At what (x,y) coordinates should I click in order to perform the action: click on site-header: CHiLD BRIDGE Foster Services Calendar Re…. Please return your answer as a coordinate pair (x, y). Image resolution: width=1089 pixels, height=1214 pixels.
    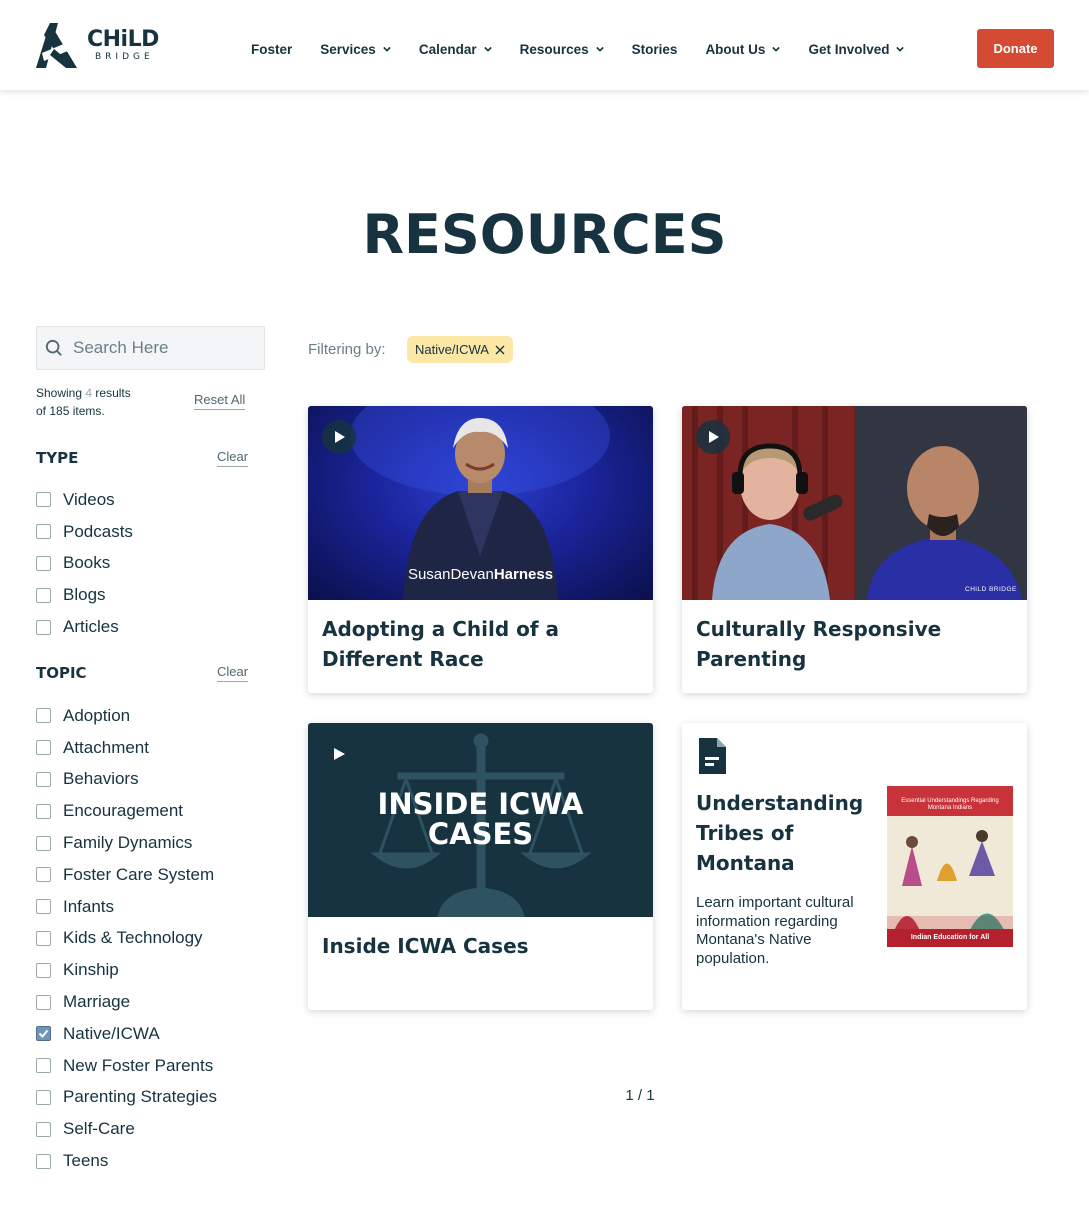
    Looking at the image, I should click on (544, 45).